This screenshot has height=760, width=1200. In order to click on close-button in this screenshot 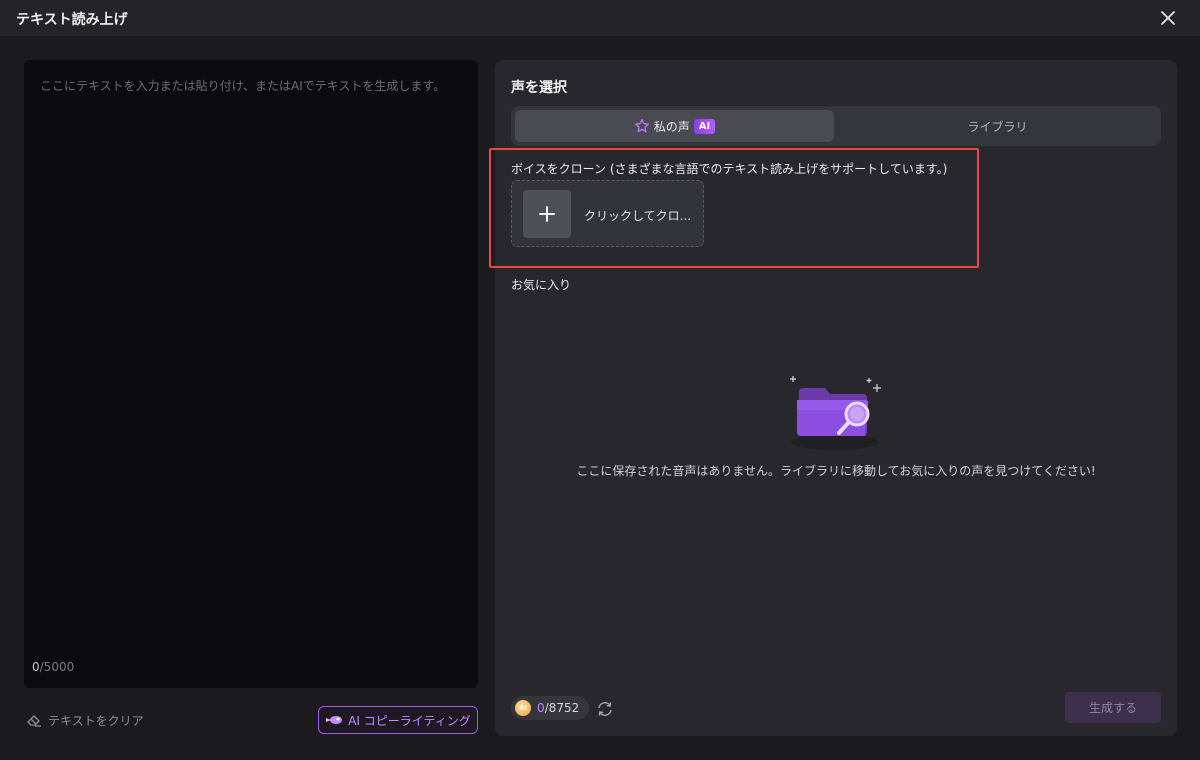, I will do `click(1168, 18)`.